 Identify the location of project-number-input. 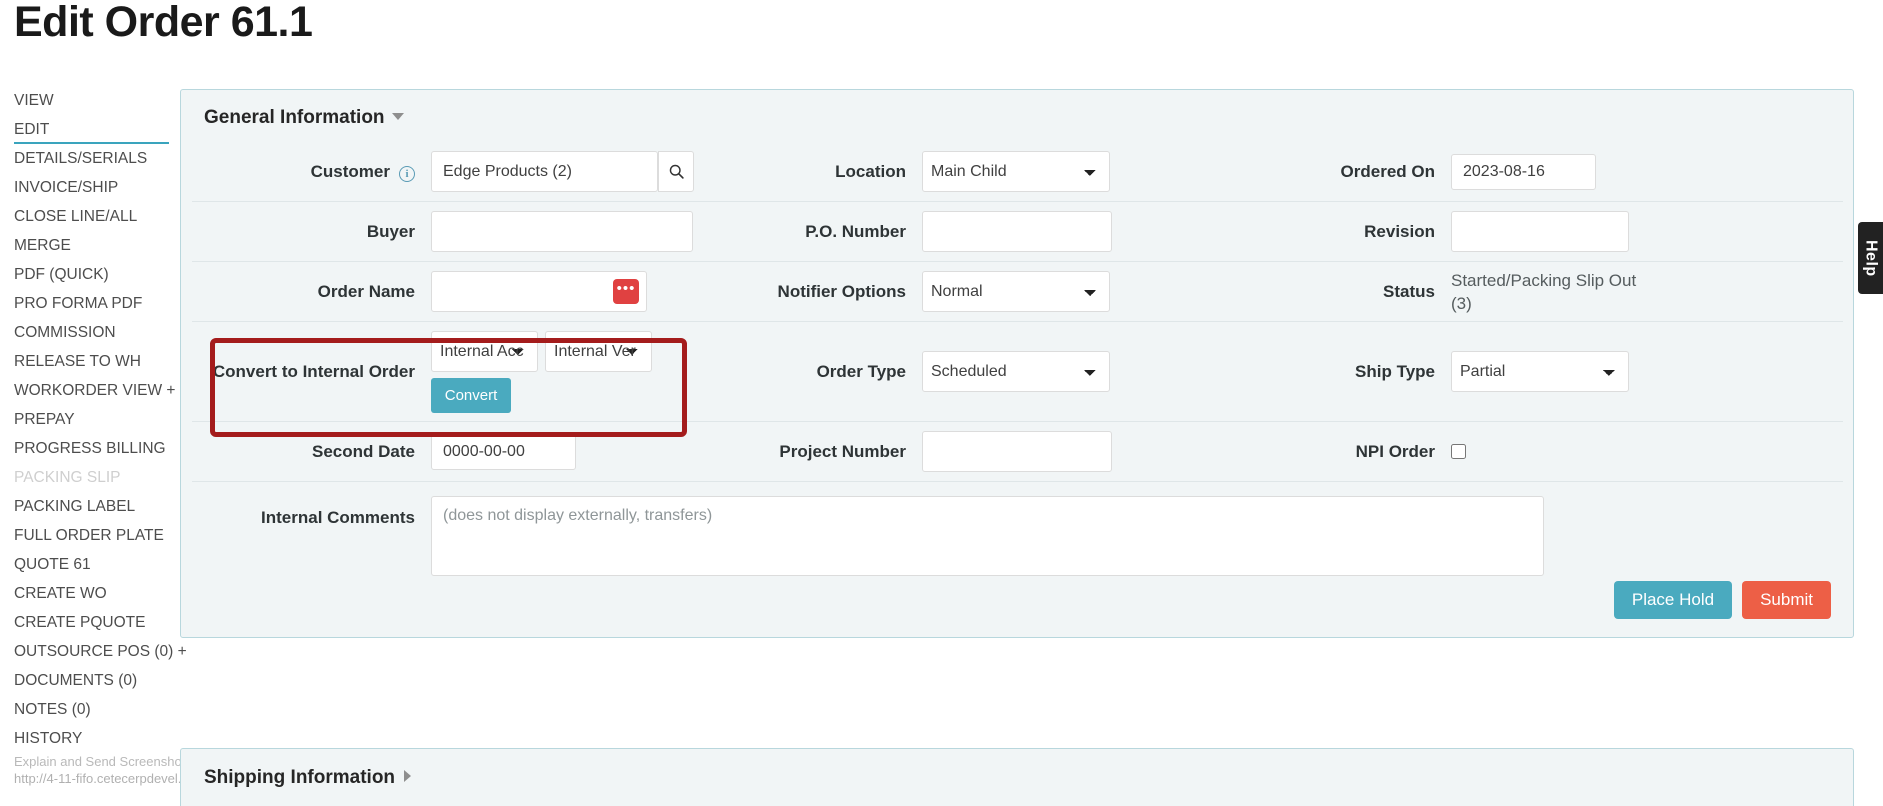
(1017, 451).